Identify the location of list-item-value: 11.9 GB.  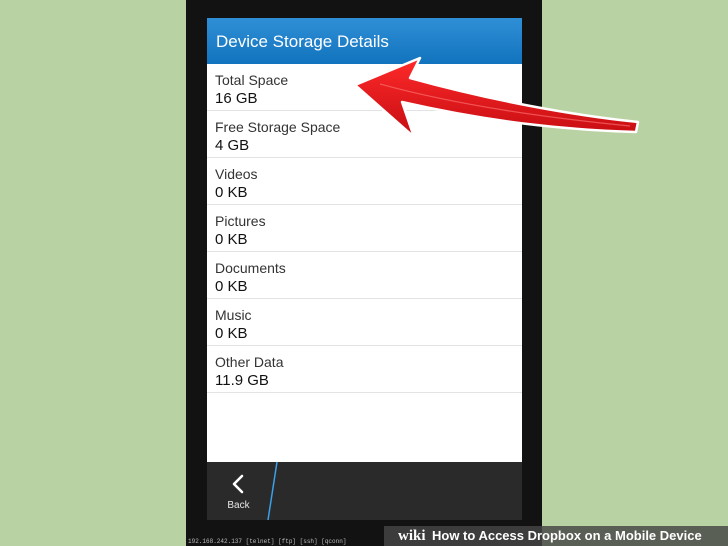
(242, 380).